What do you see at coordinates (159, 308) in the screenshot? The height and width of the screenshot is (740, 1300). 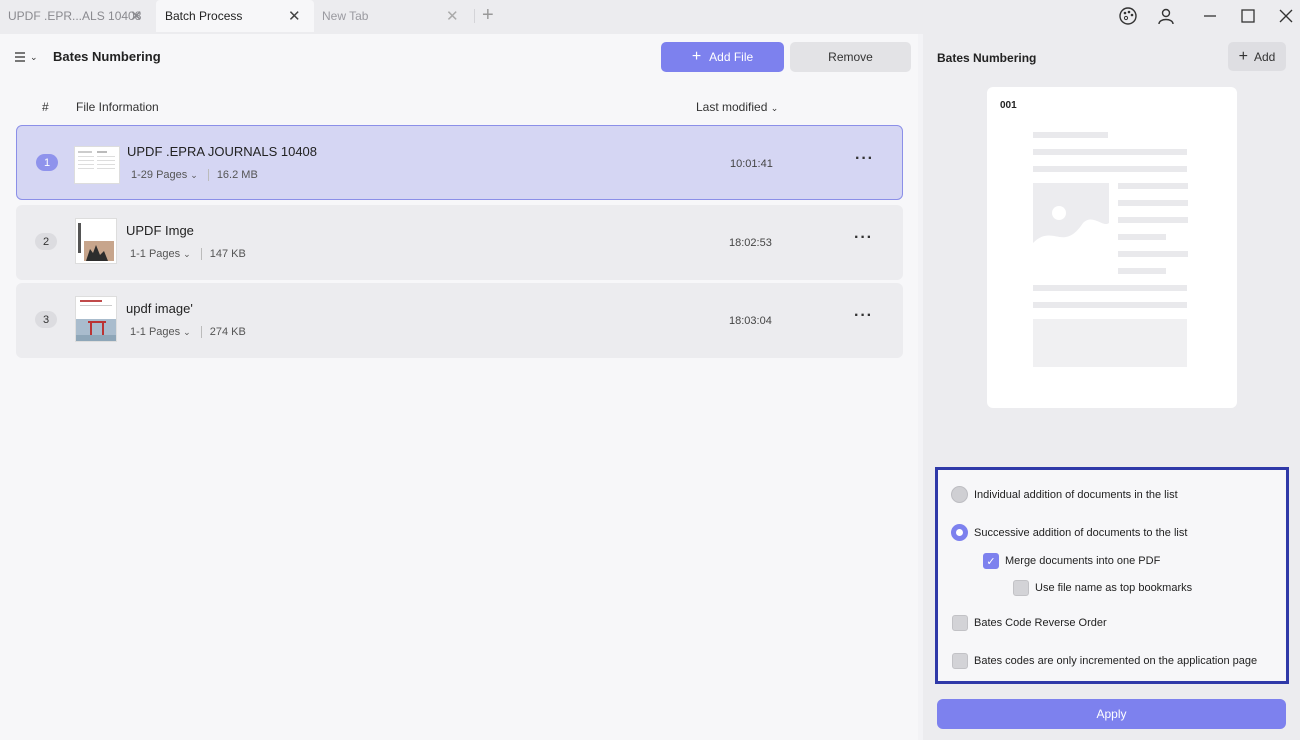 I see `file-name: updf image'` at bounding box center [159, 308].